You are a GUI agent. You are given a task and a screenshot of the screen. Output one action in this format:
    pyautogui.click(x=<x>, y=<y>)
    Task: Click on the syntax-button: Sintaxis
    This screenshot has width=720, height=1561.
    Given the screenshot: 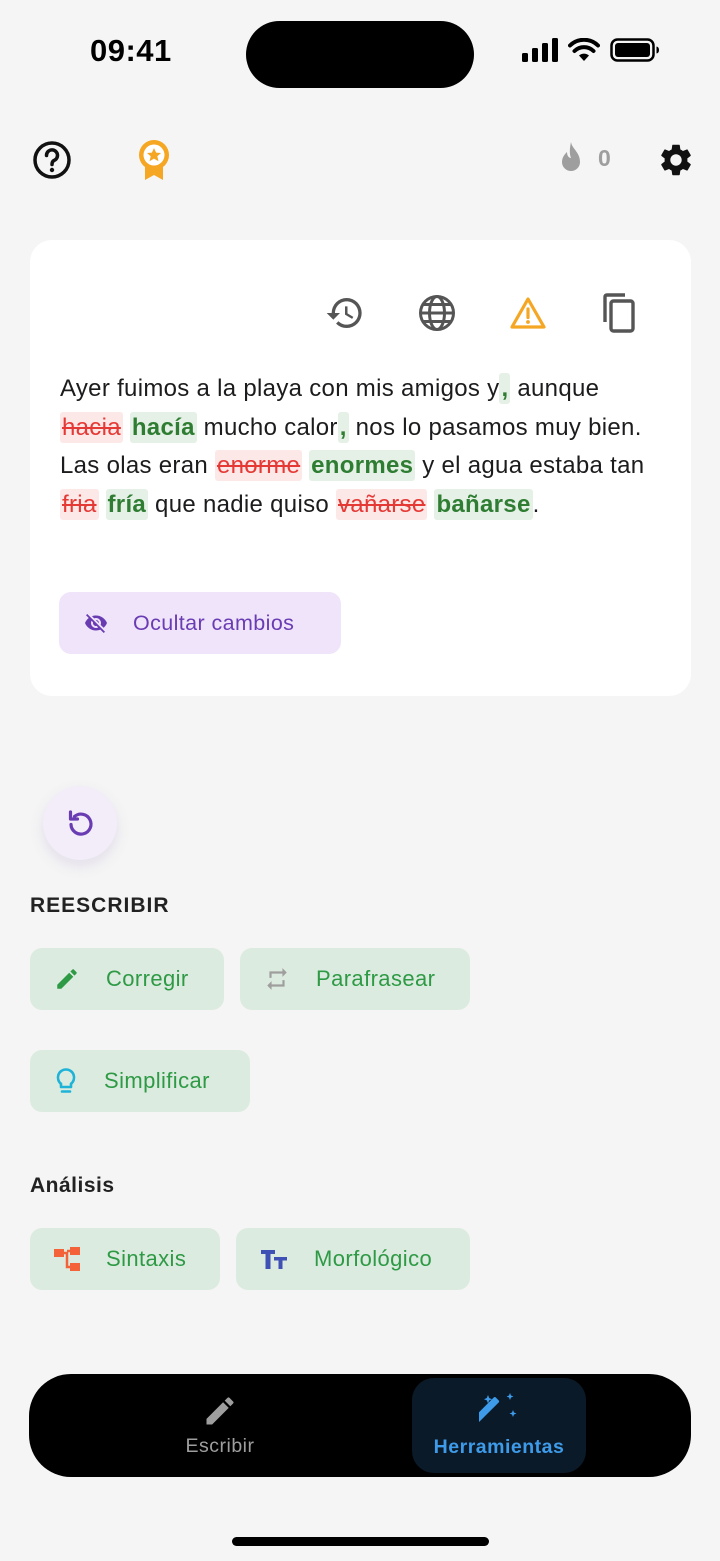 What is the action you would take?
    pyautogui.click(x=125, y=1259)
    